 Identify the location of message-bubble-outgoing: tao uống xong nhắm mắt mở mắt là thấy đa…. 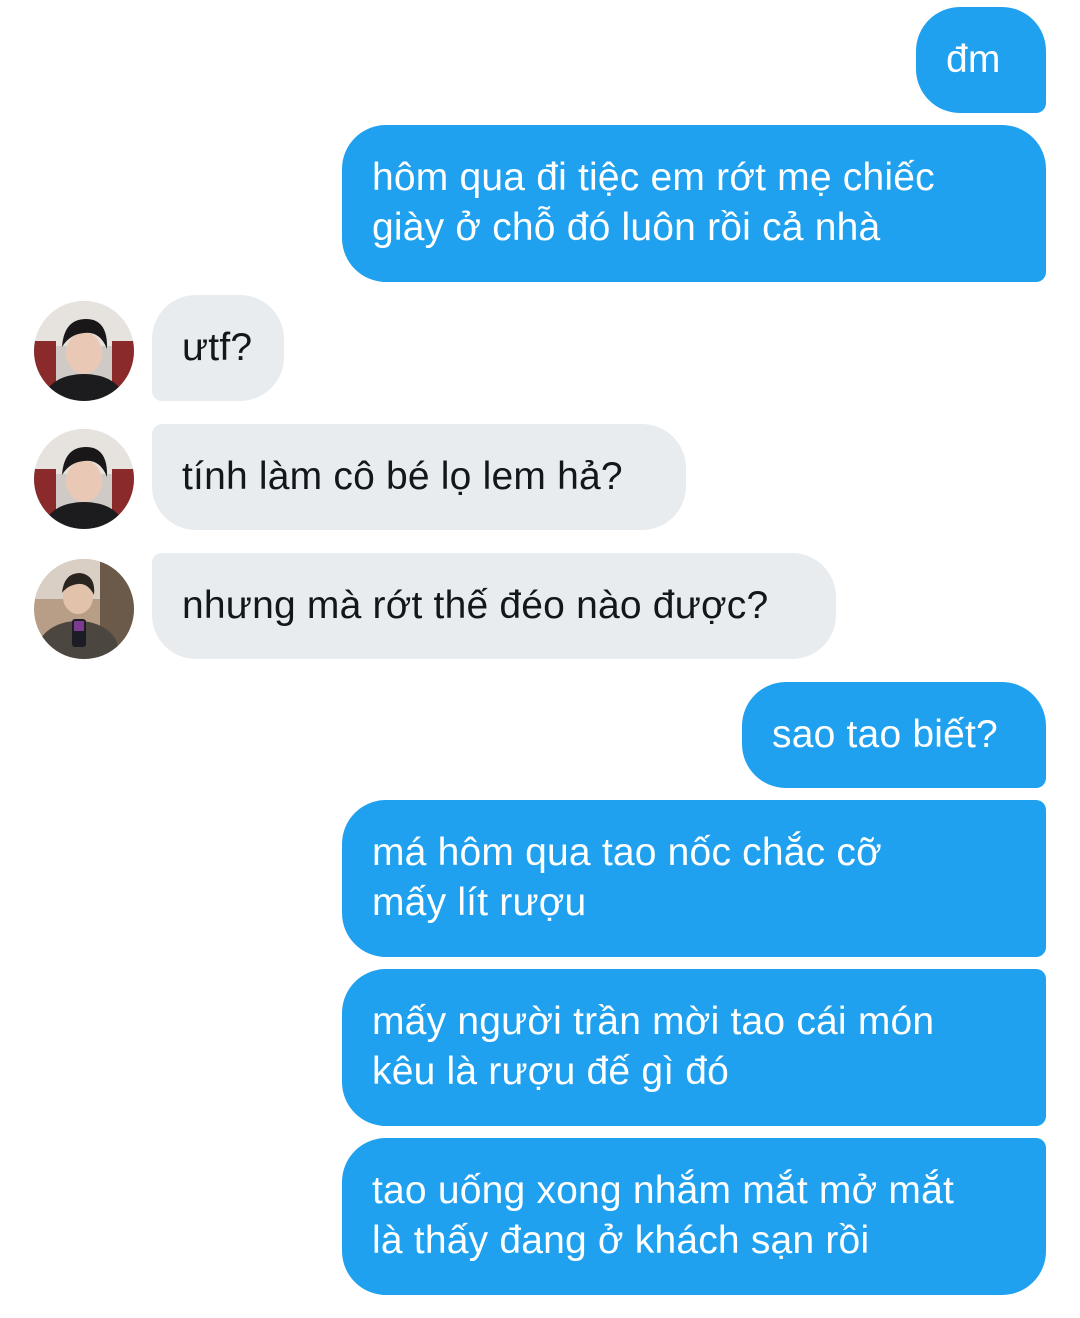
(694, 1216).